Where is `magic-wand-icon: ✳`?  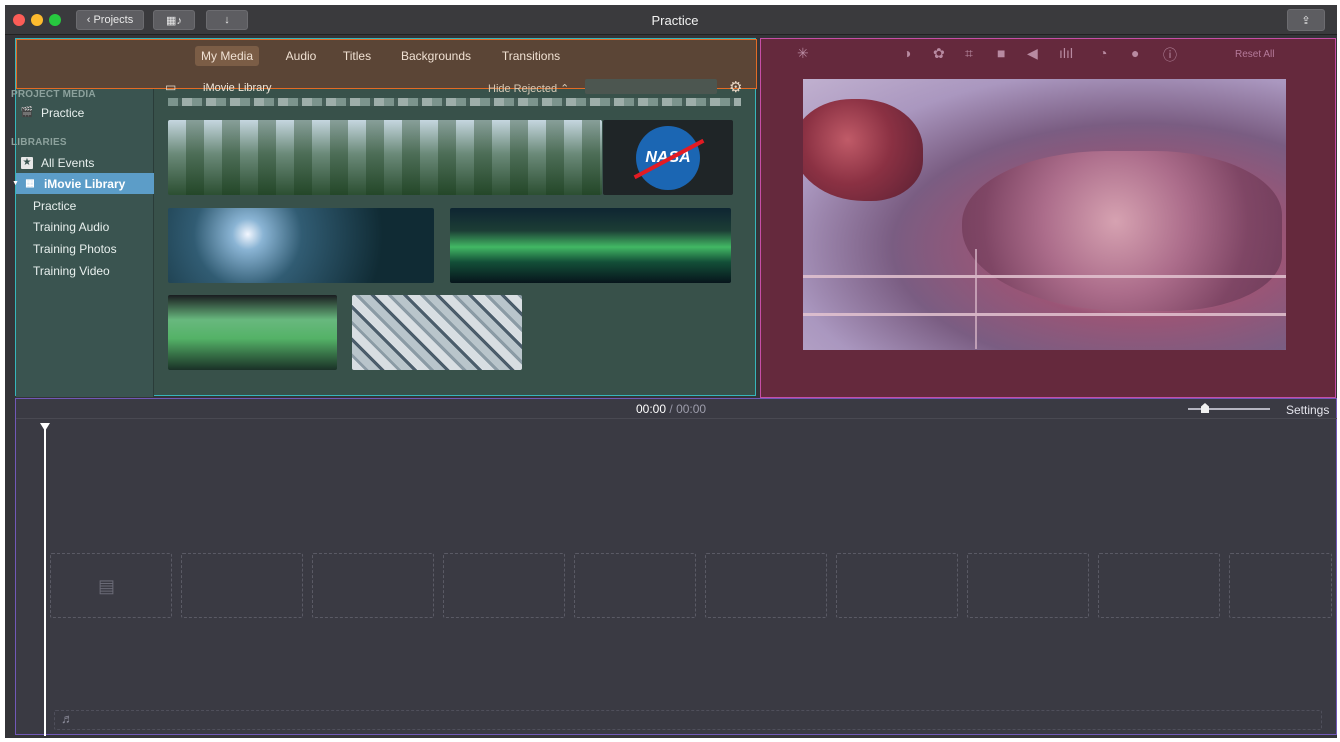 magic-wand-icon: ✳ is located at coordinates (803, 53).